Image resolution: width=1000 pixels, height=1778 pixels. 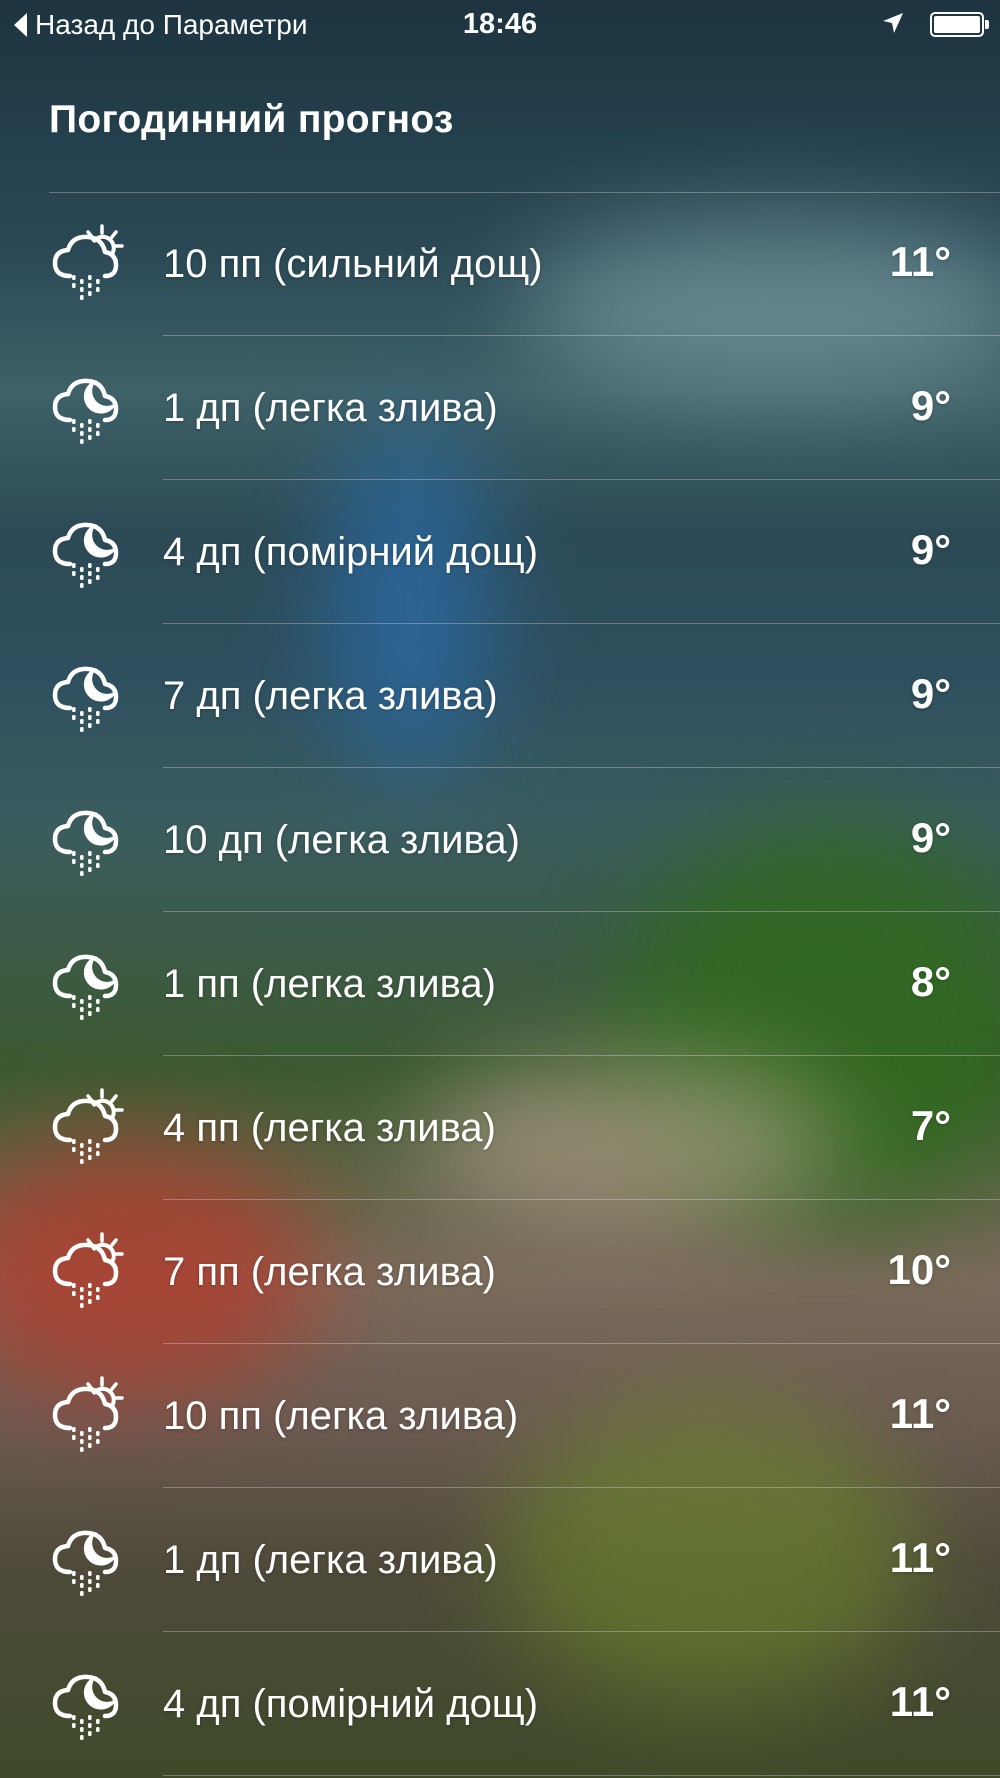 What do you see at coordinates (581, 1775) in the screenshot?
I see `divider` at bounding box center [581, 1775].